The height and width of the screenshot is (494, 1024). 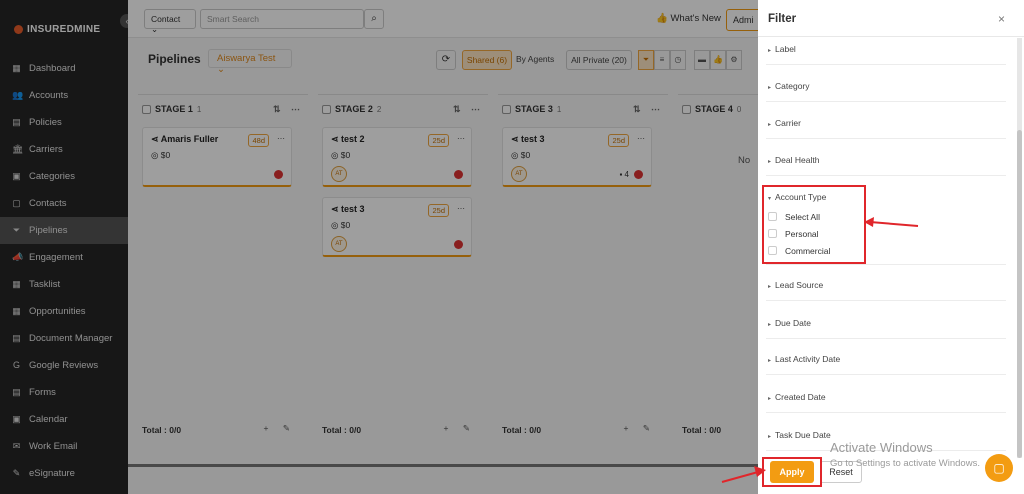 I want to click on filter-section-label: Category, so click(x=792, y=86).